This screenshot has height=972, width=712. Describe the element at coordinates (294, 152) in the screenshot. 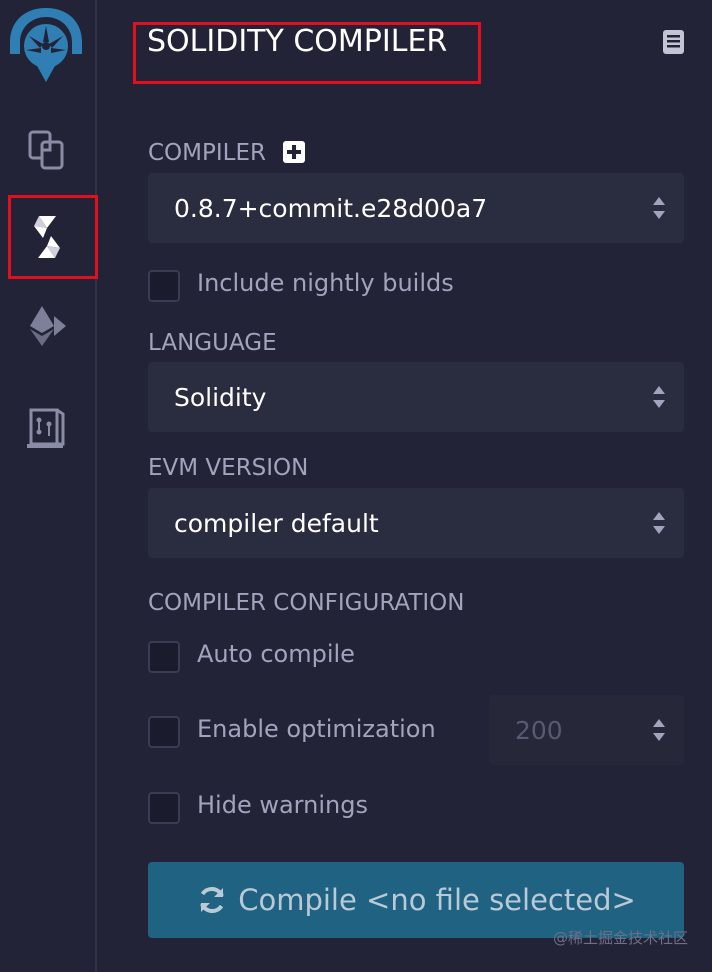

I see `add-compiler-icon` at that location.